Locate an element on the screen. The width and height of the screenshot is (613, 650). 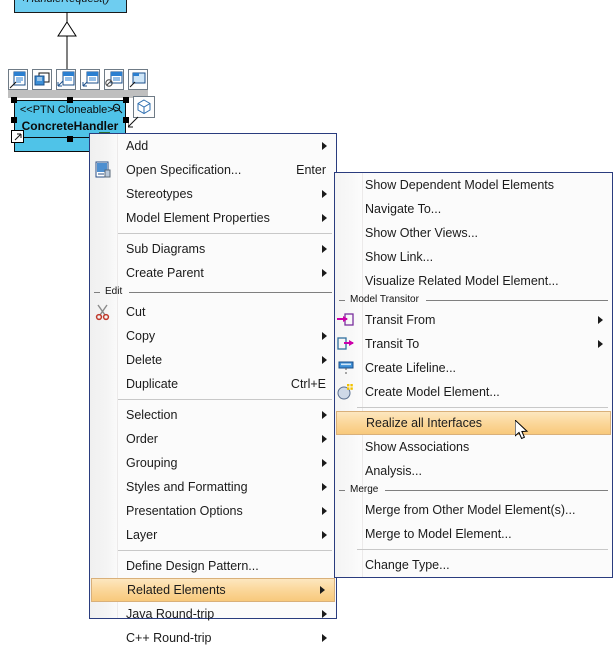
menu-item: Create Parent is located at coordinates (213, 273).